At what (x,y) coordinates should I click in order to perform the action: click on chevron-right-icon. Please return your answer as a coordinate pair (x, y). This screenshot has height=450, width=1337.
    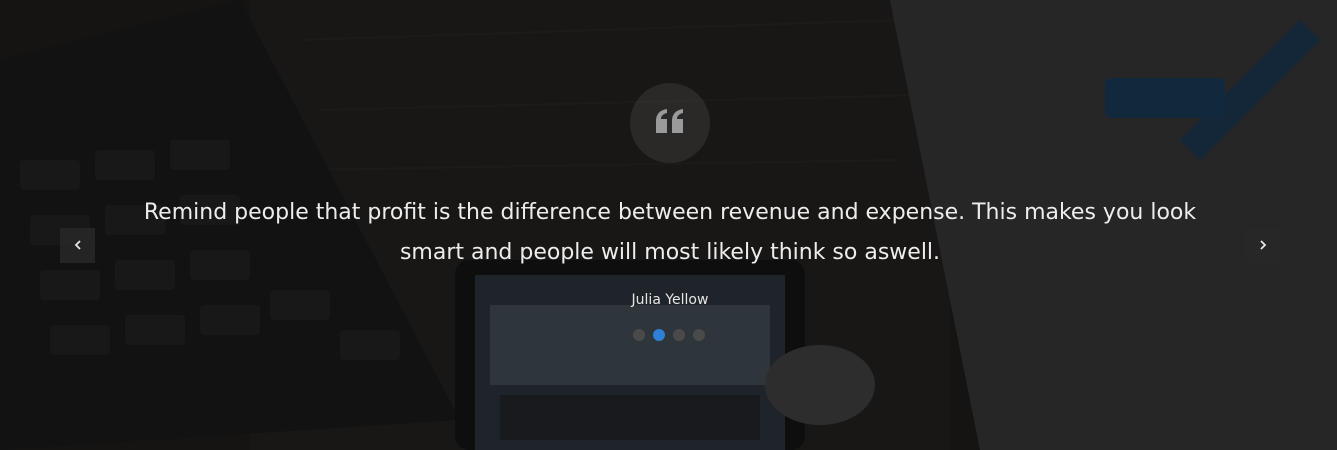
    Looking at the image, I should click on (1263, 245).